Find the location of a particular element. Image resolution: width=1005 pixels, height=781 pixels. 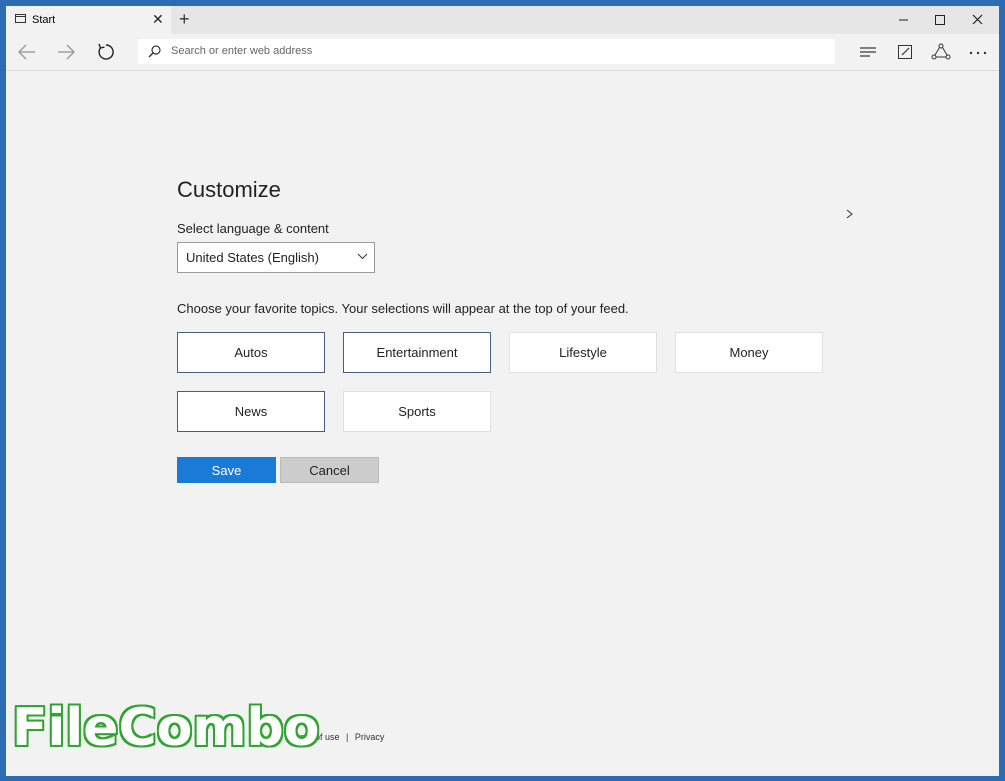

forward-icon is located at coordinates (66, 52).